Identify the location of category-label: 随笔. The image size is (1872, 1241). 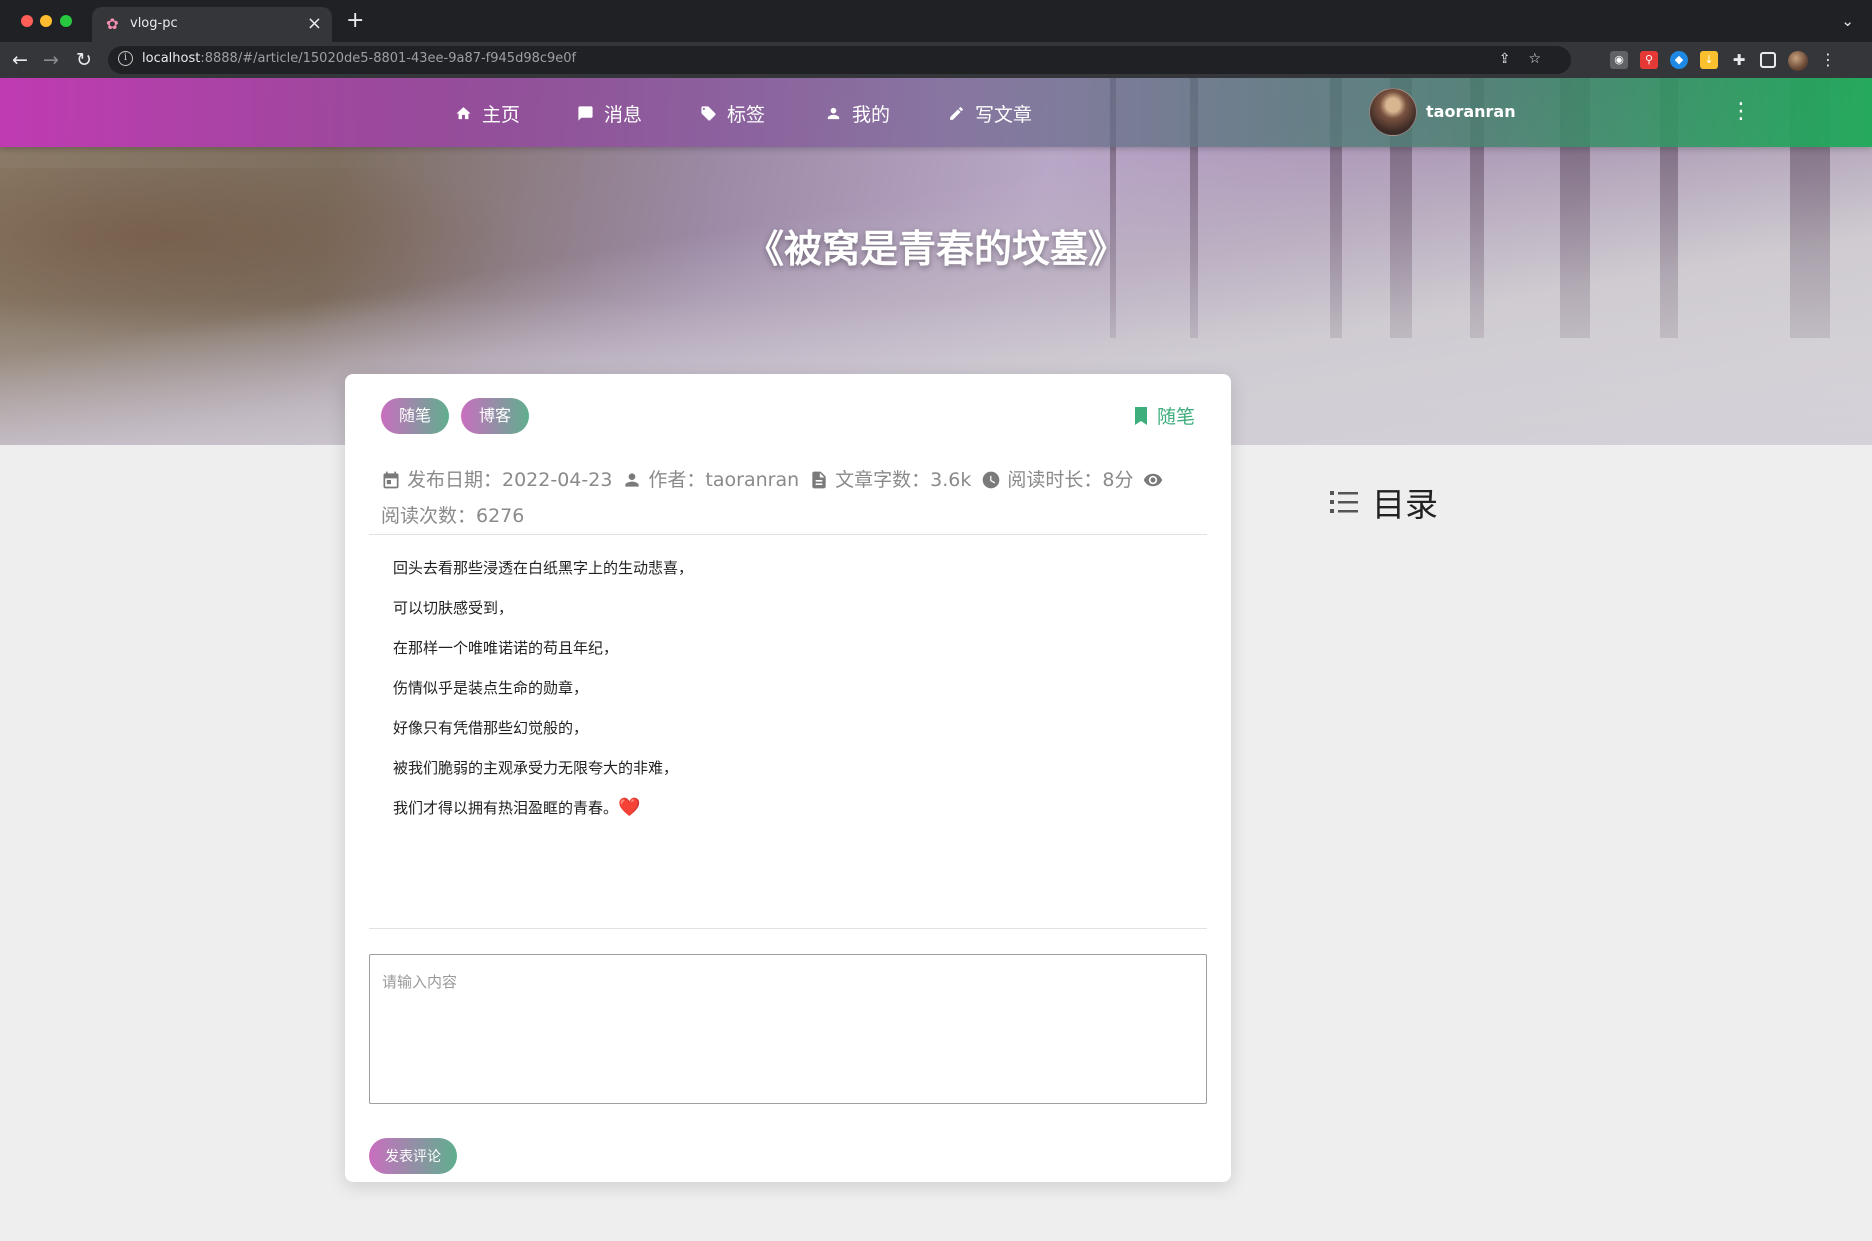
(1164, 415).